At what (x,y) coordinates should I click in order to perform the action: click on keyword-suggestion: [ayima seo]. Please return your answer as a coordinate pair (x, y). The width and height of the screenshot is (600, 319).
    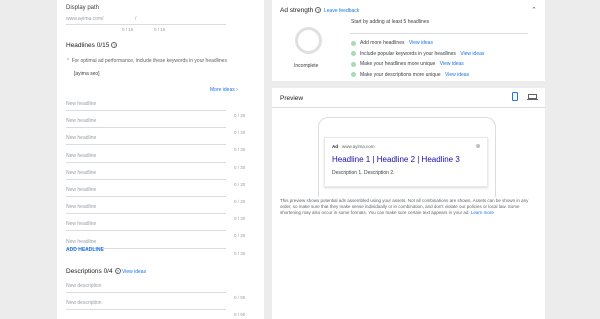
    Looking at the image, I should click on (87, 74).